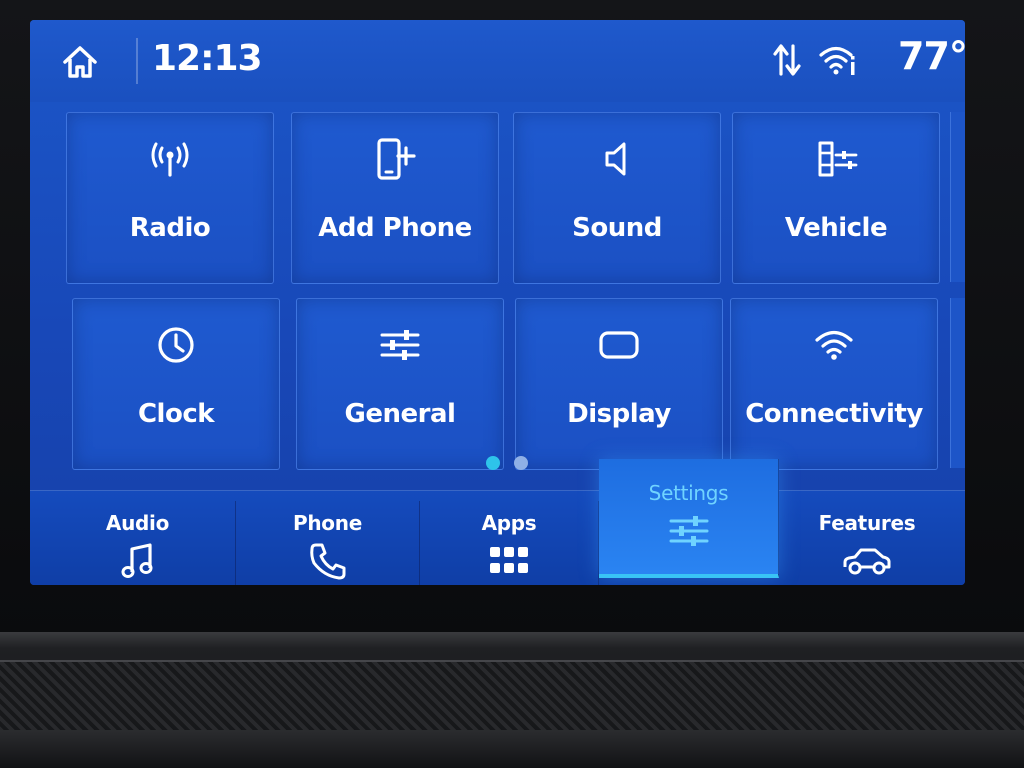 The image size is (1024, 768). What do you see at coordinates (136, 560) in the screenshot?
I see `music-note-icon` at bounding box center [136, 560].